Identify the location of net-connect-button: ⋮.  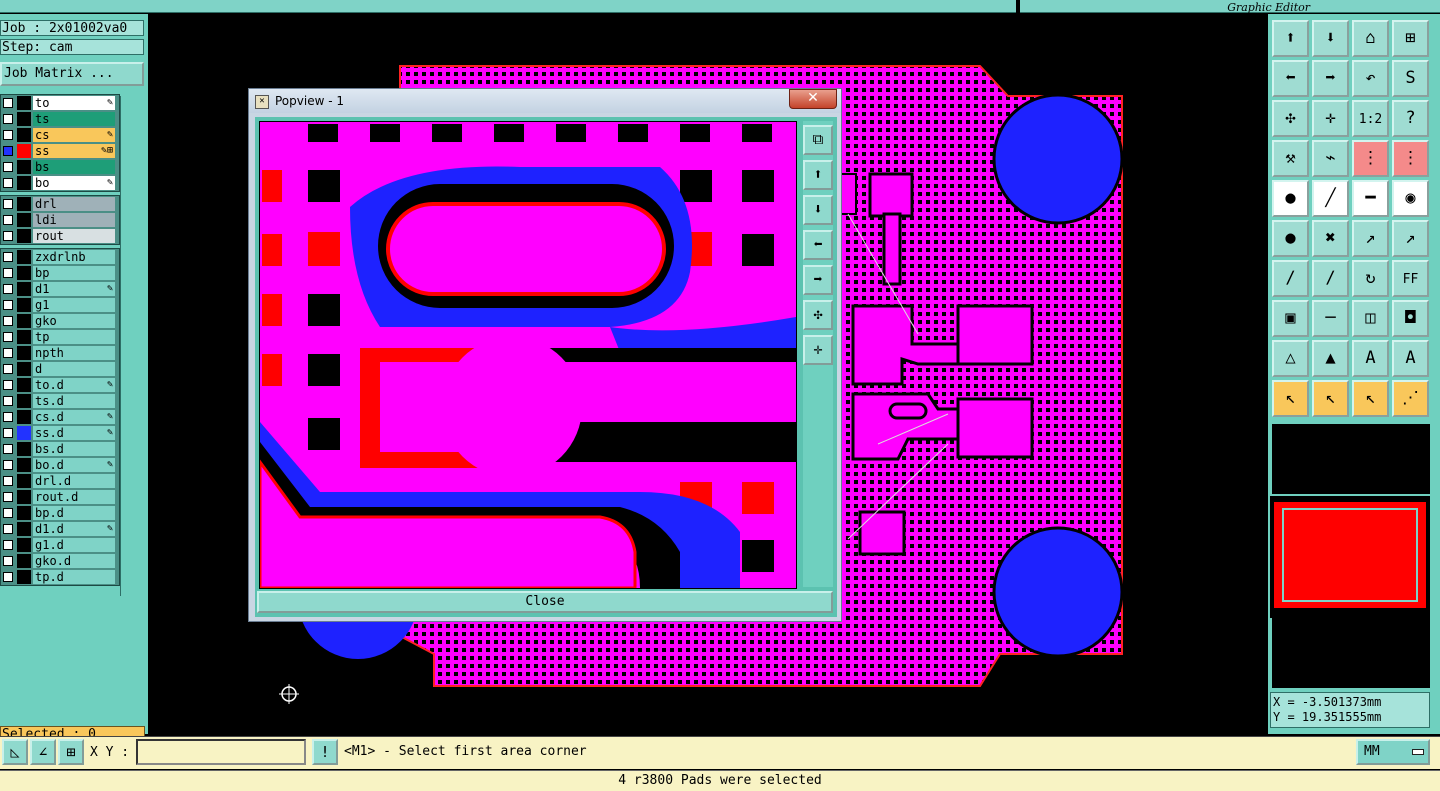
(1410, 158).